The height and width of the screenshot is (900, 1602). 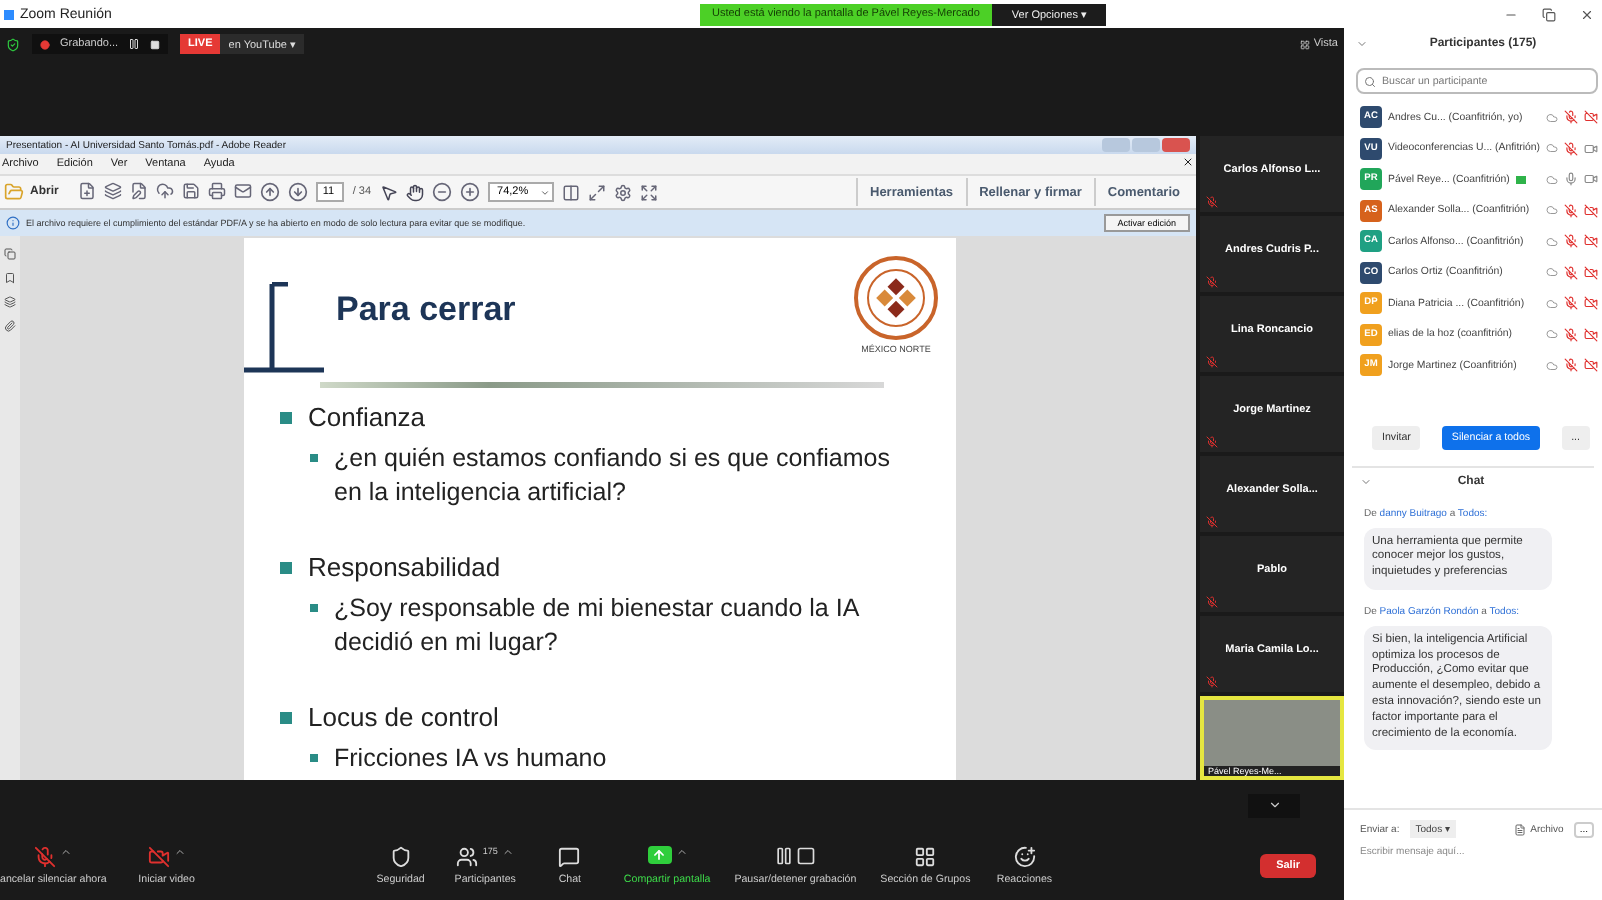 I want to click on chevron-down-icon, so click(x=1274, y=805).